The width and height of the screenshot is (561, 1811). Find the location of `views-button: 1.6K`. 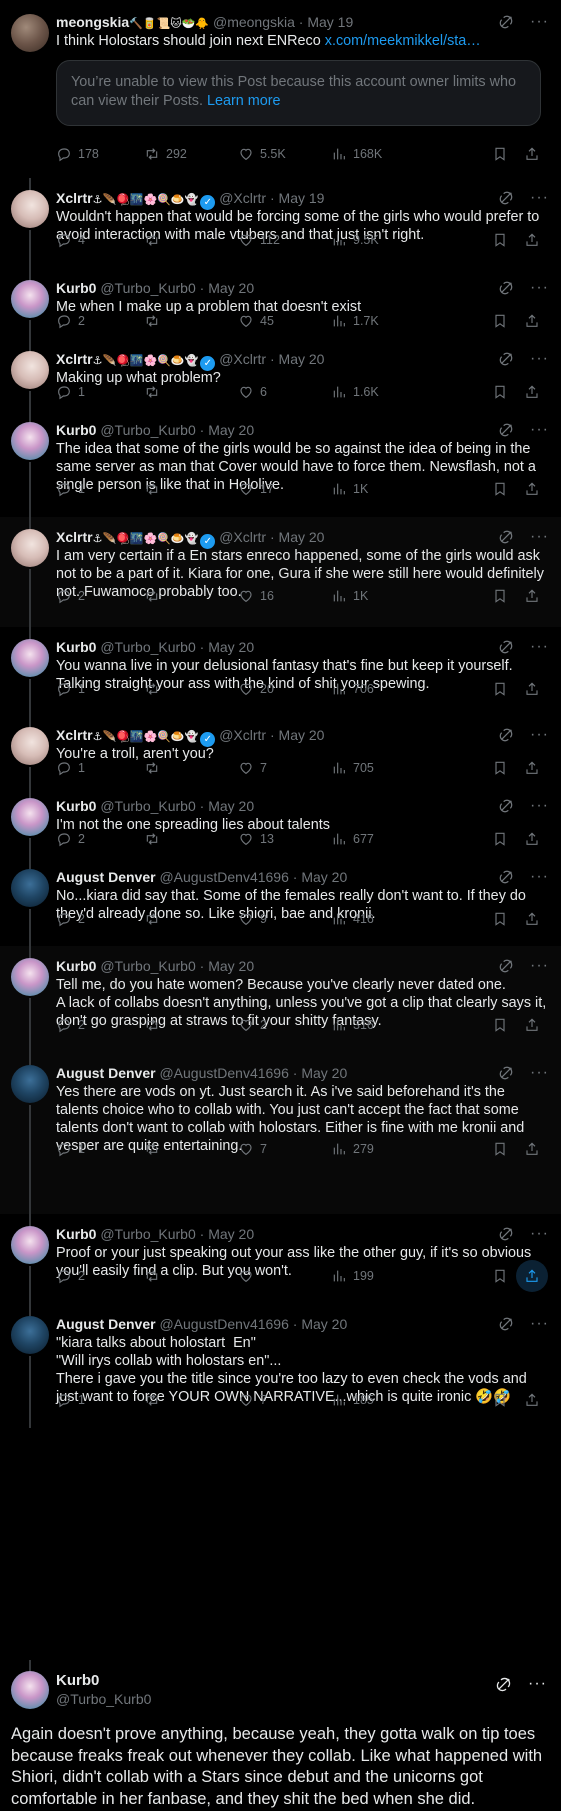

views-button: 1.6K is located at coordinates (355, 392).